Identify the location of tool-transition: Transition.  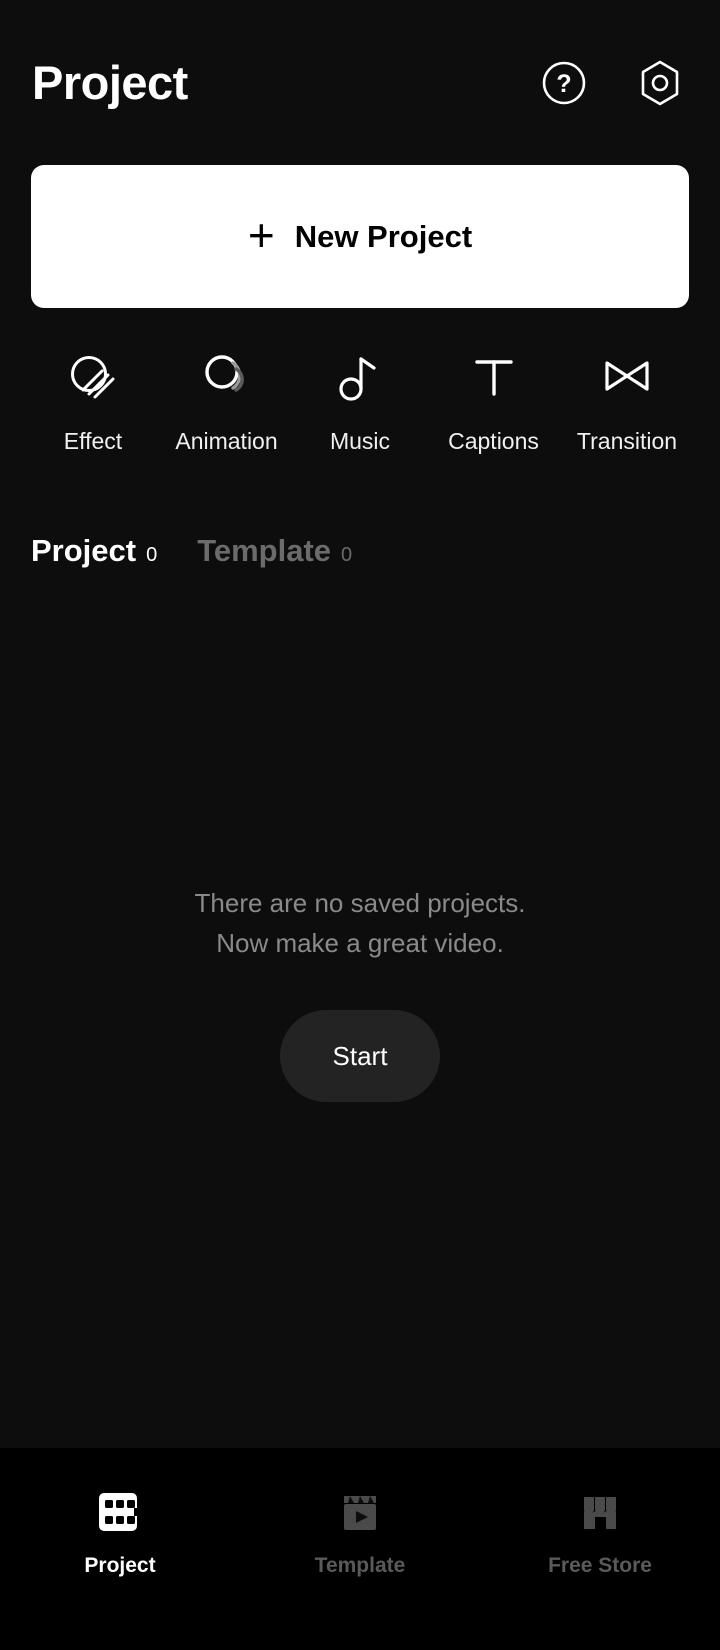
(627, 400).